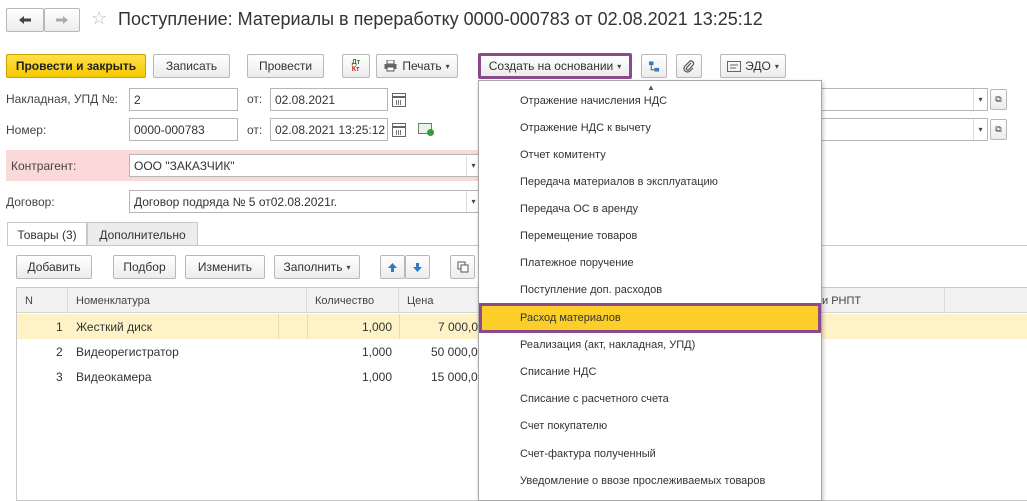 The width and height of the screenshot is (1027, 501). What do you see at coordinates (313, 267) in the screenshot?
I see `fill-label: Заполнить` at bounding box center [313, 267].